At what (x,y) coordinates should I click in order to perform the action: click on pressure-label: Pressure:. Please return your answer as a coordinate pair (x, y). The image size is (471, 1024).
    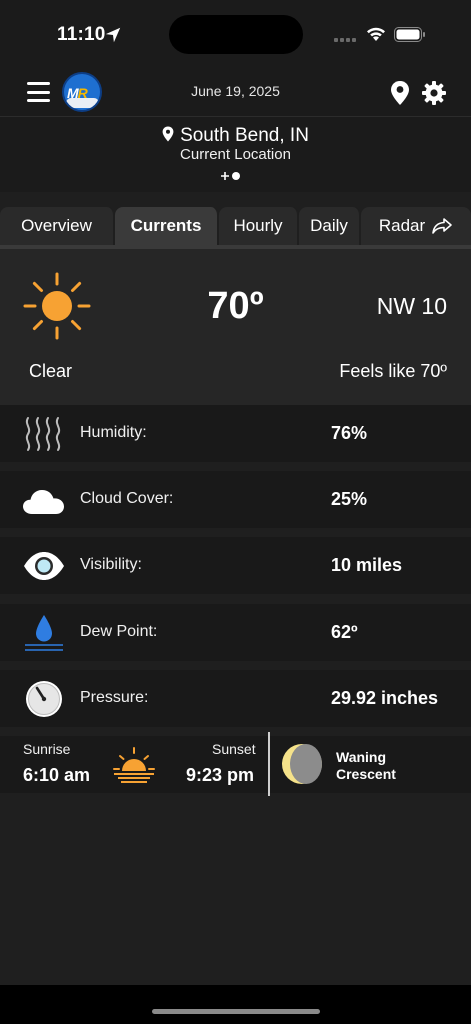
    Looking at the image, I should click on (114, 697).